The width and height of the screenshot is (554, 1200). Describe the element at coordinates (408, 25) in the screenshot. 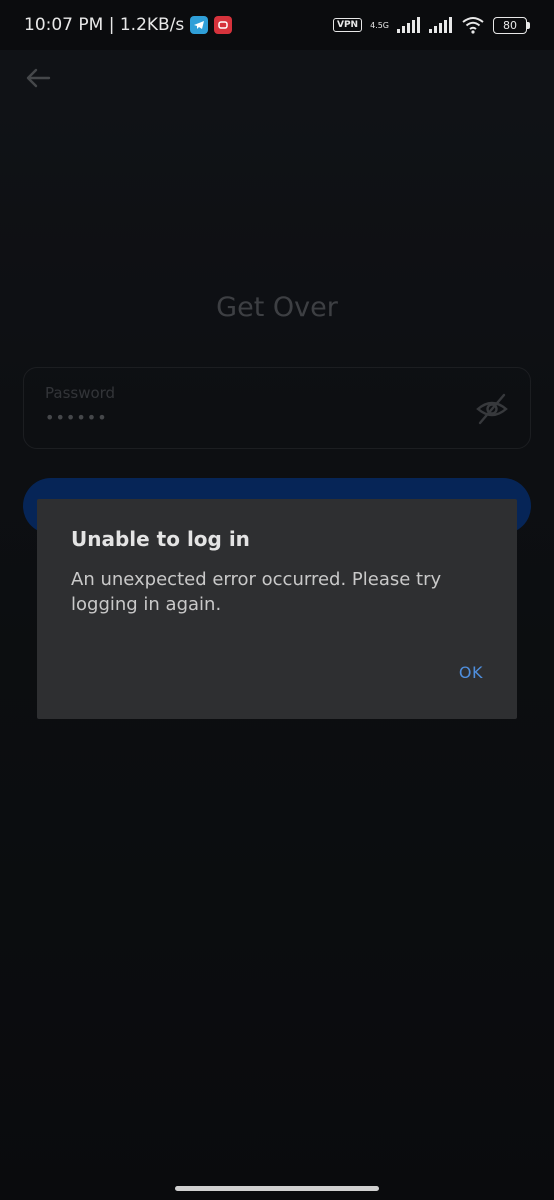

I see `signal-icon` at that location.